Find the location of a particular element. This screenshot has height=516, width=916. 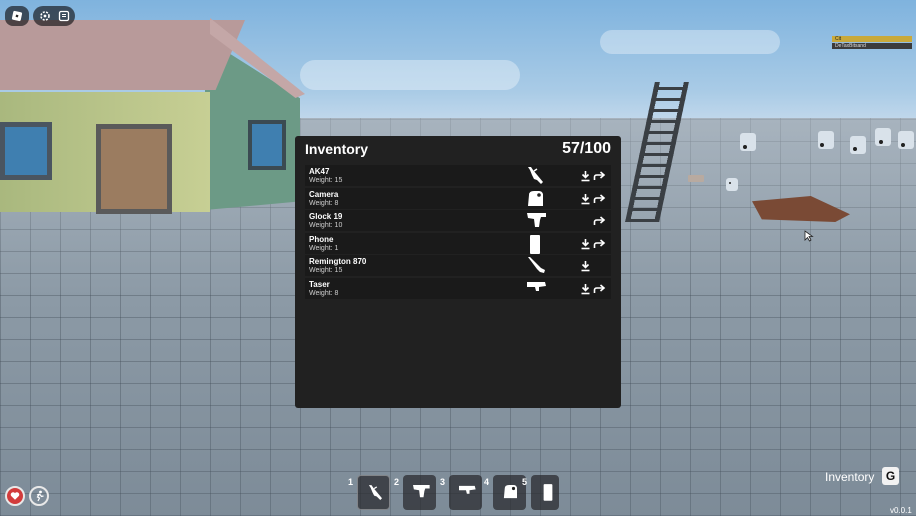

stamina-indicator is located at coordinates (39, 496).